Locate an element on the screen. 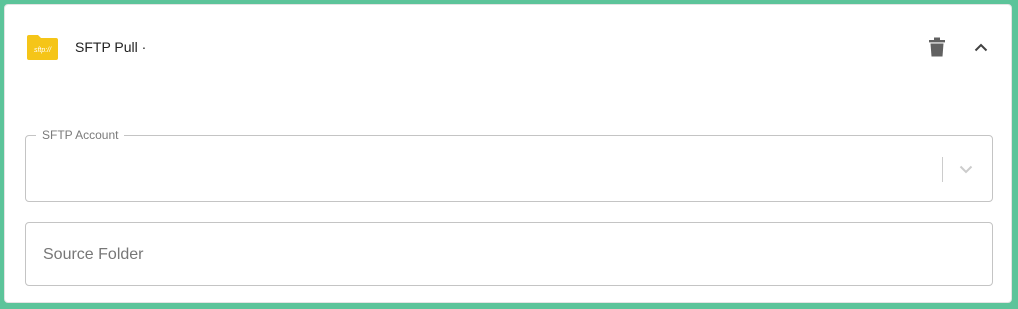  chevron-up-icon is located at coordinates (981, 47).